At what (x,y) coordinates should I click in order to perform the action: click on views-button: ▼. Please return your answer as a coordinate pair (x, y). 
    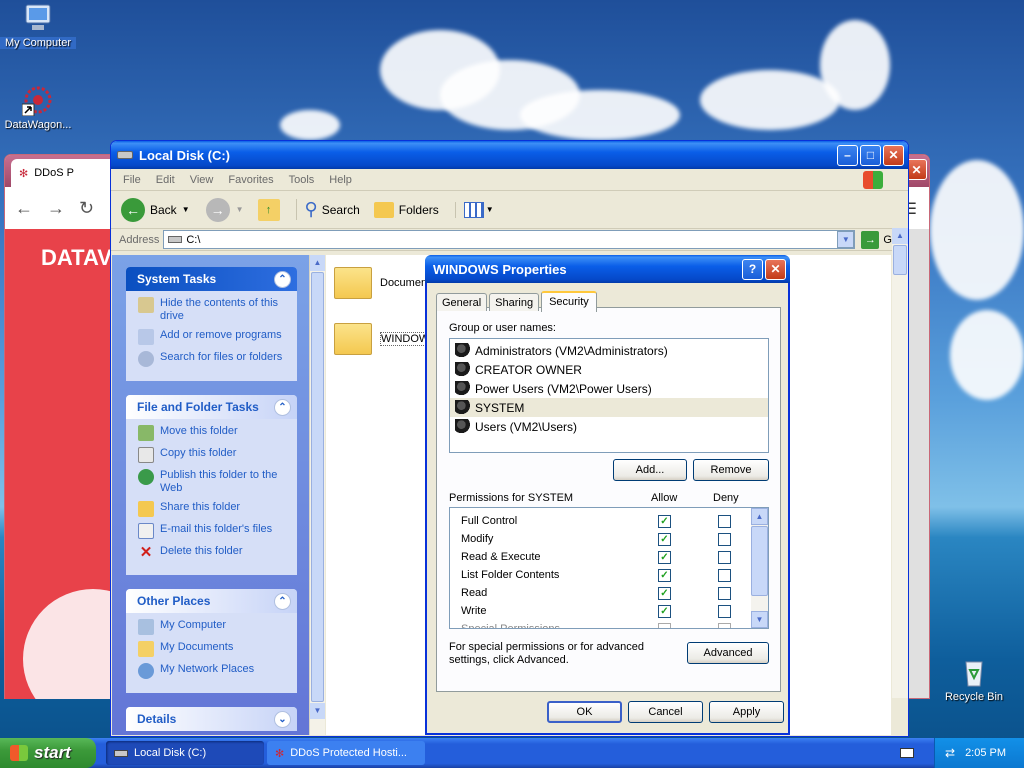
    Looking at the image, I should click on (474, 209).